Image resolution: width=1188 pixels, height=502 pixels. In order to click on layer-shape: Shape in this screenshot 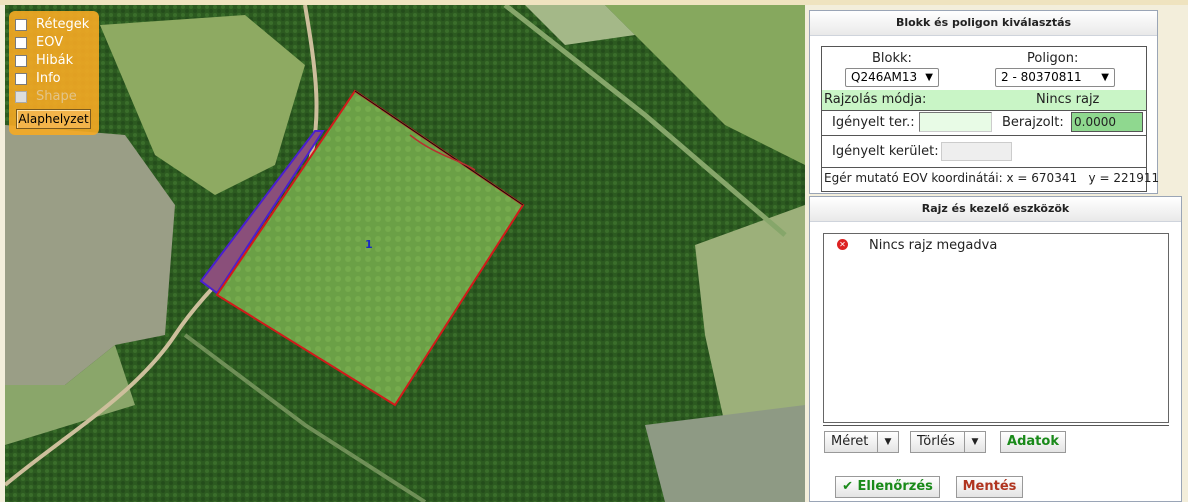, I will do `click(46, 97)`.